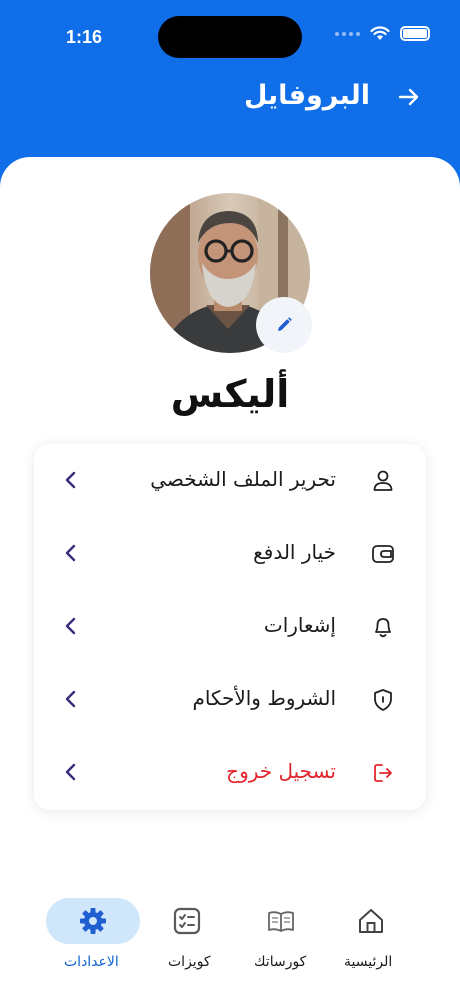 This screenshot has height=1000, width=460. Describe the element at coordinates (93, 921) in the screenshot. I see `gear-icon` at that location.